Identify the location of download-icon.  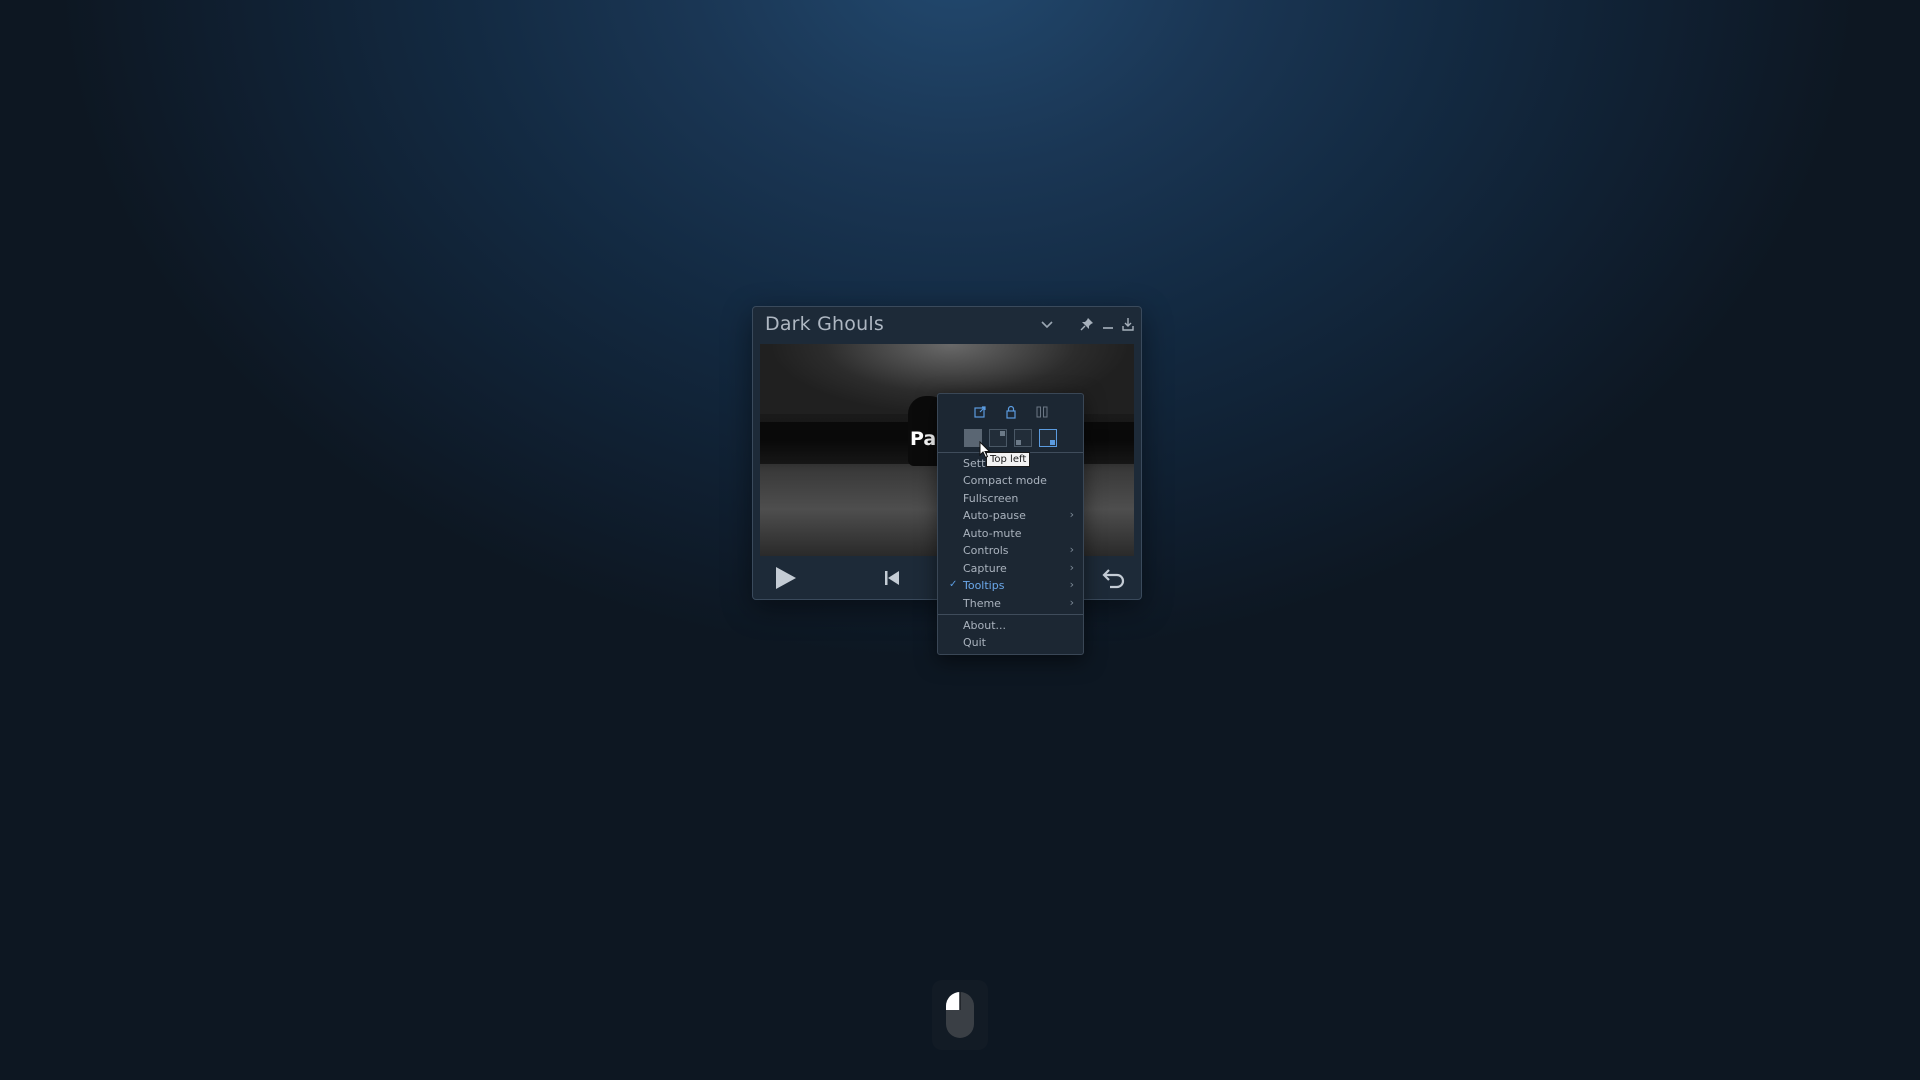
(1128, 324).